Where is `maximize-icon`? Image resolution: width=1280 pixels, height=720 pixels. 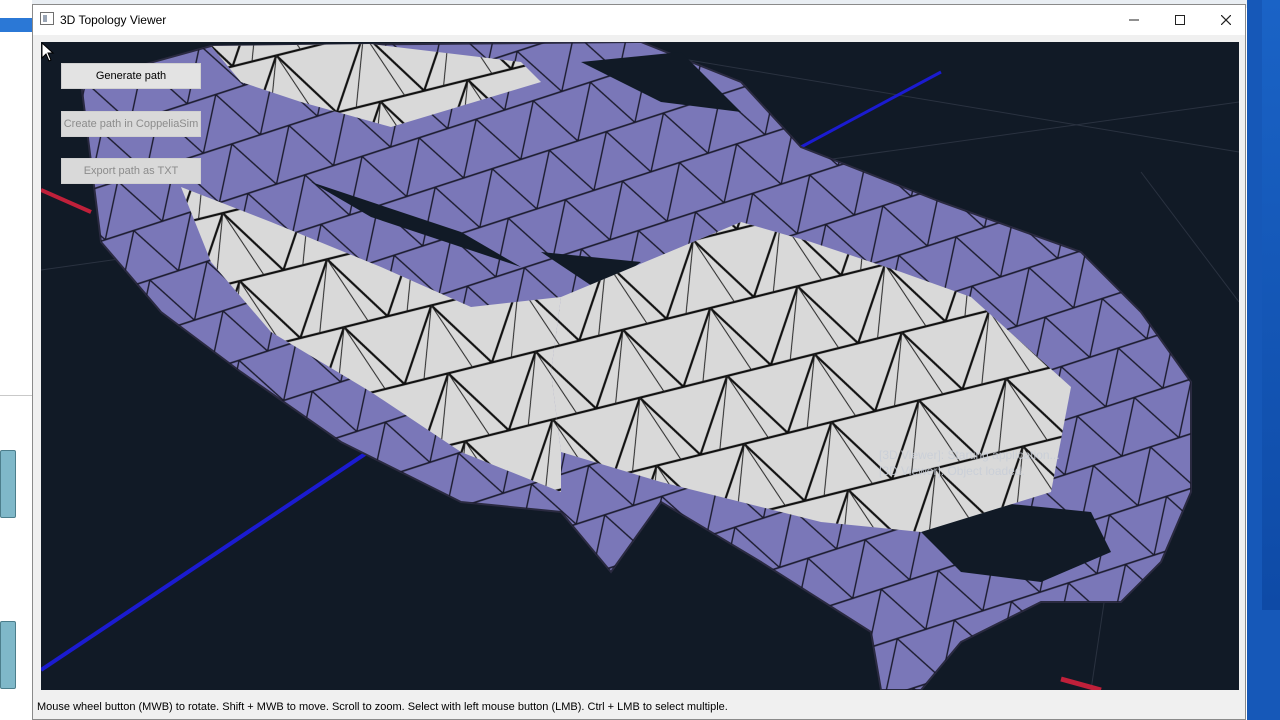
maximize-icon is located at coordinates (1180, 20).